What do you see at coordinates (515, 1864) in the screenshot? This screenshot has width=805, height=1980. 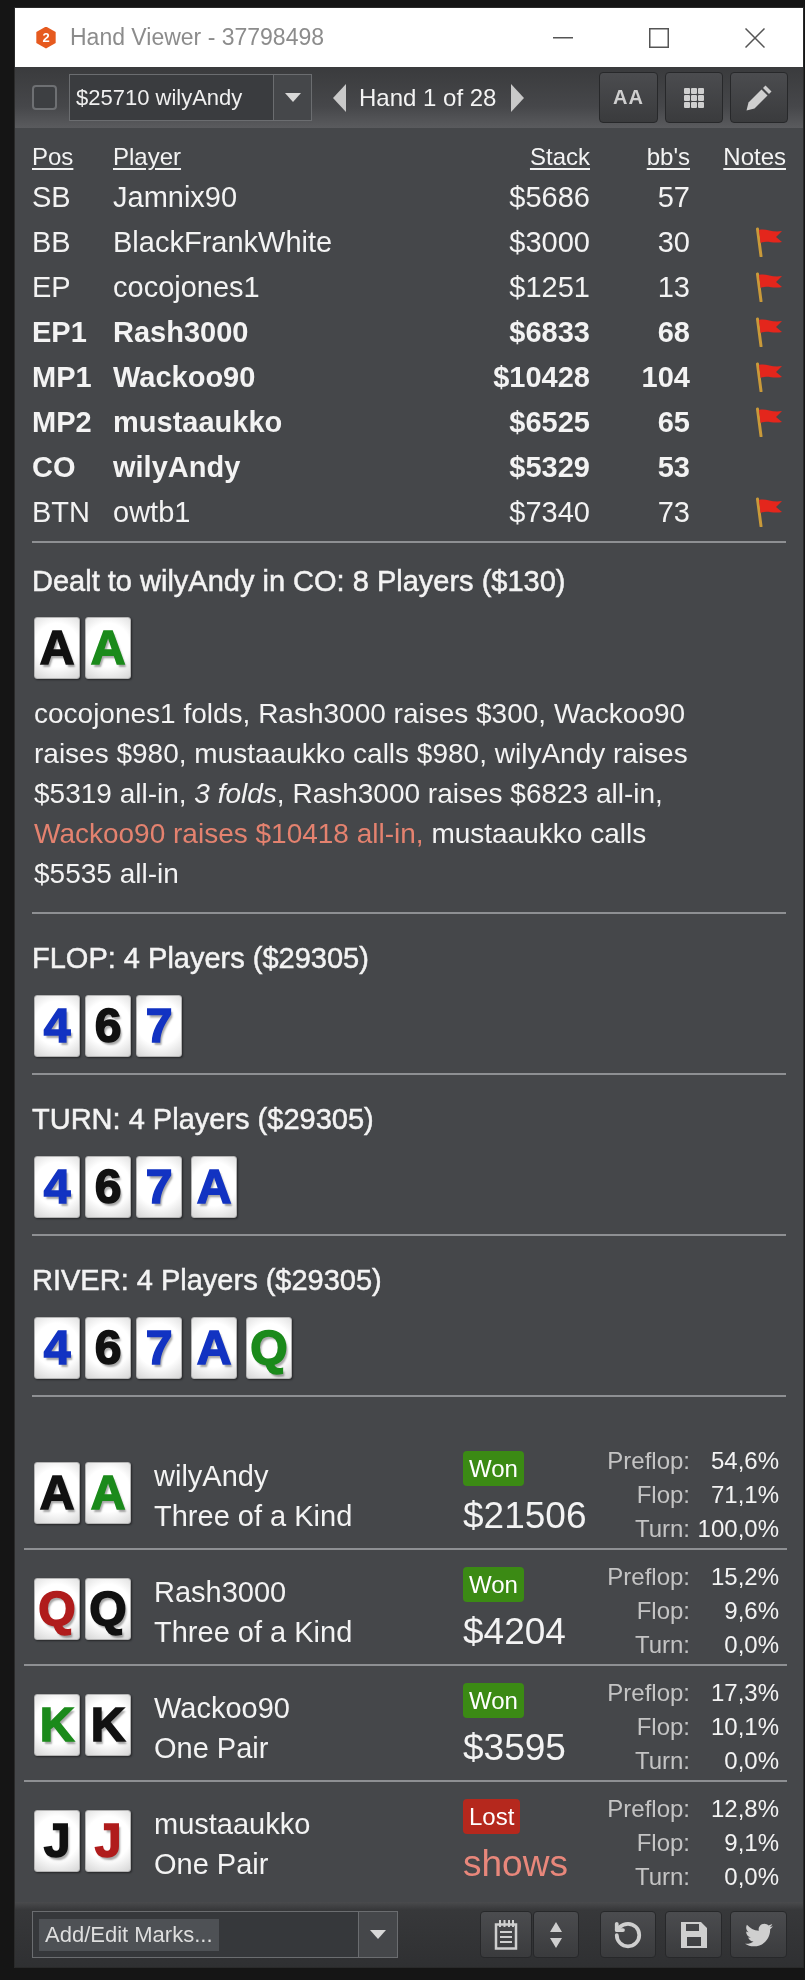 I see `result-amount: shows` at bounding box center [515, 1864].